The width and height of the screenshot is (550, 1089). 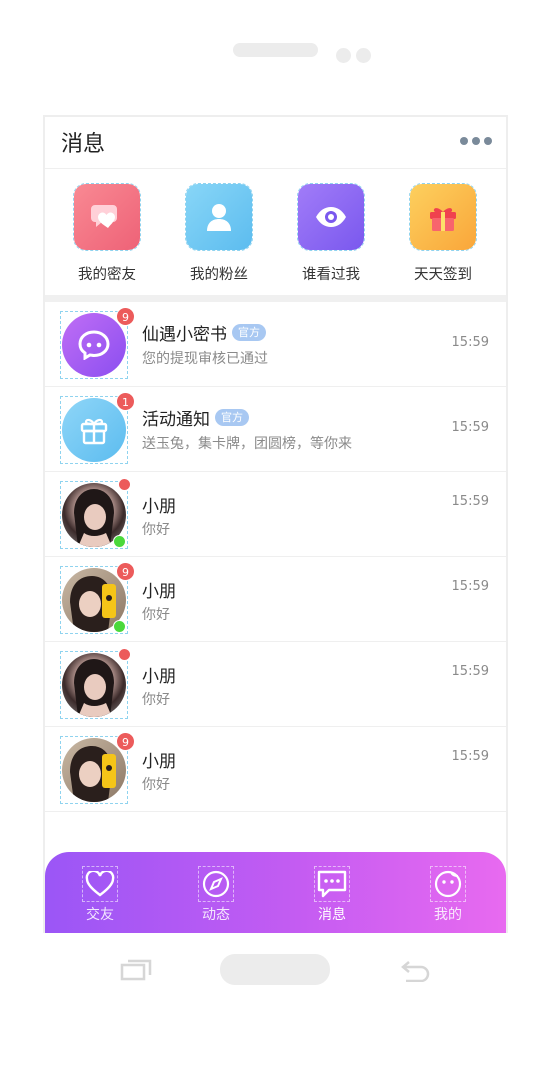 I want to click on tab-moments: 动态, so click(x=216, y=895).